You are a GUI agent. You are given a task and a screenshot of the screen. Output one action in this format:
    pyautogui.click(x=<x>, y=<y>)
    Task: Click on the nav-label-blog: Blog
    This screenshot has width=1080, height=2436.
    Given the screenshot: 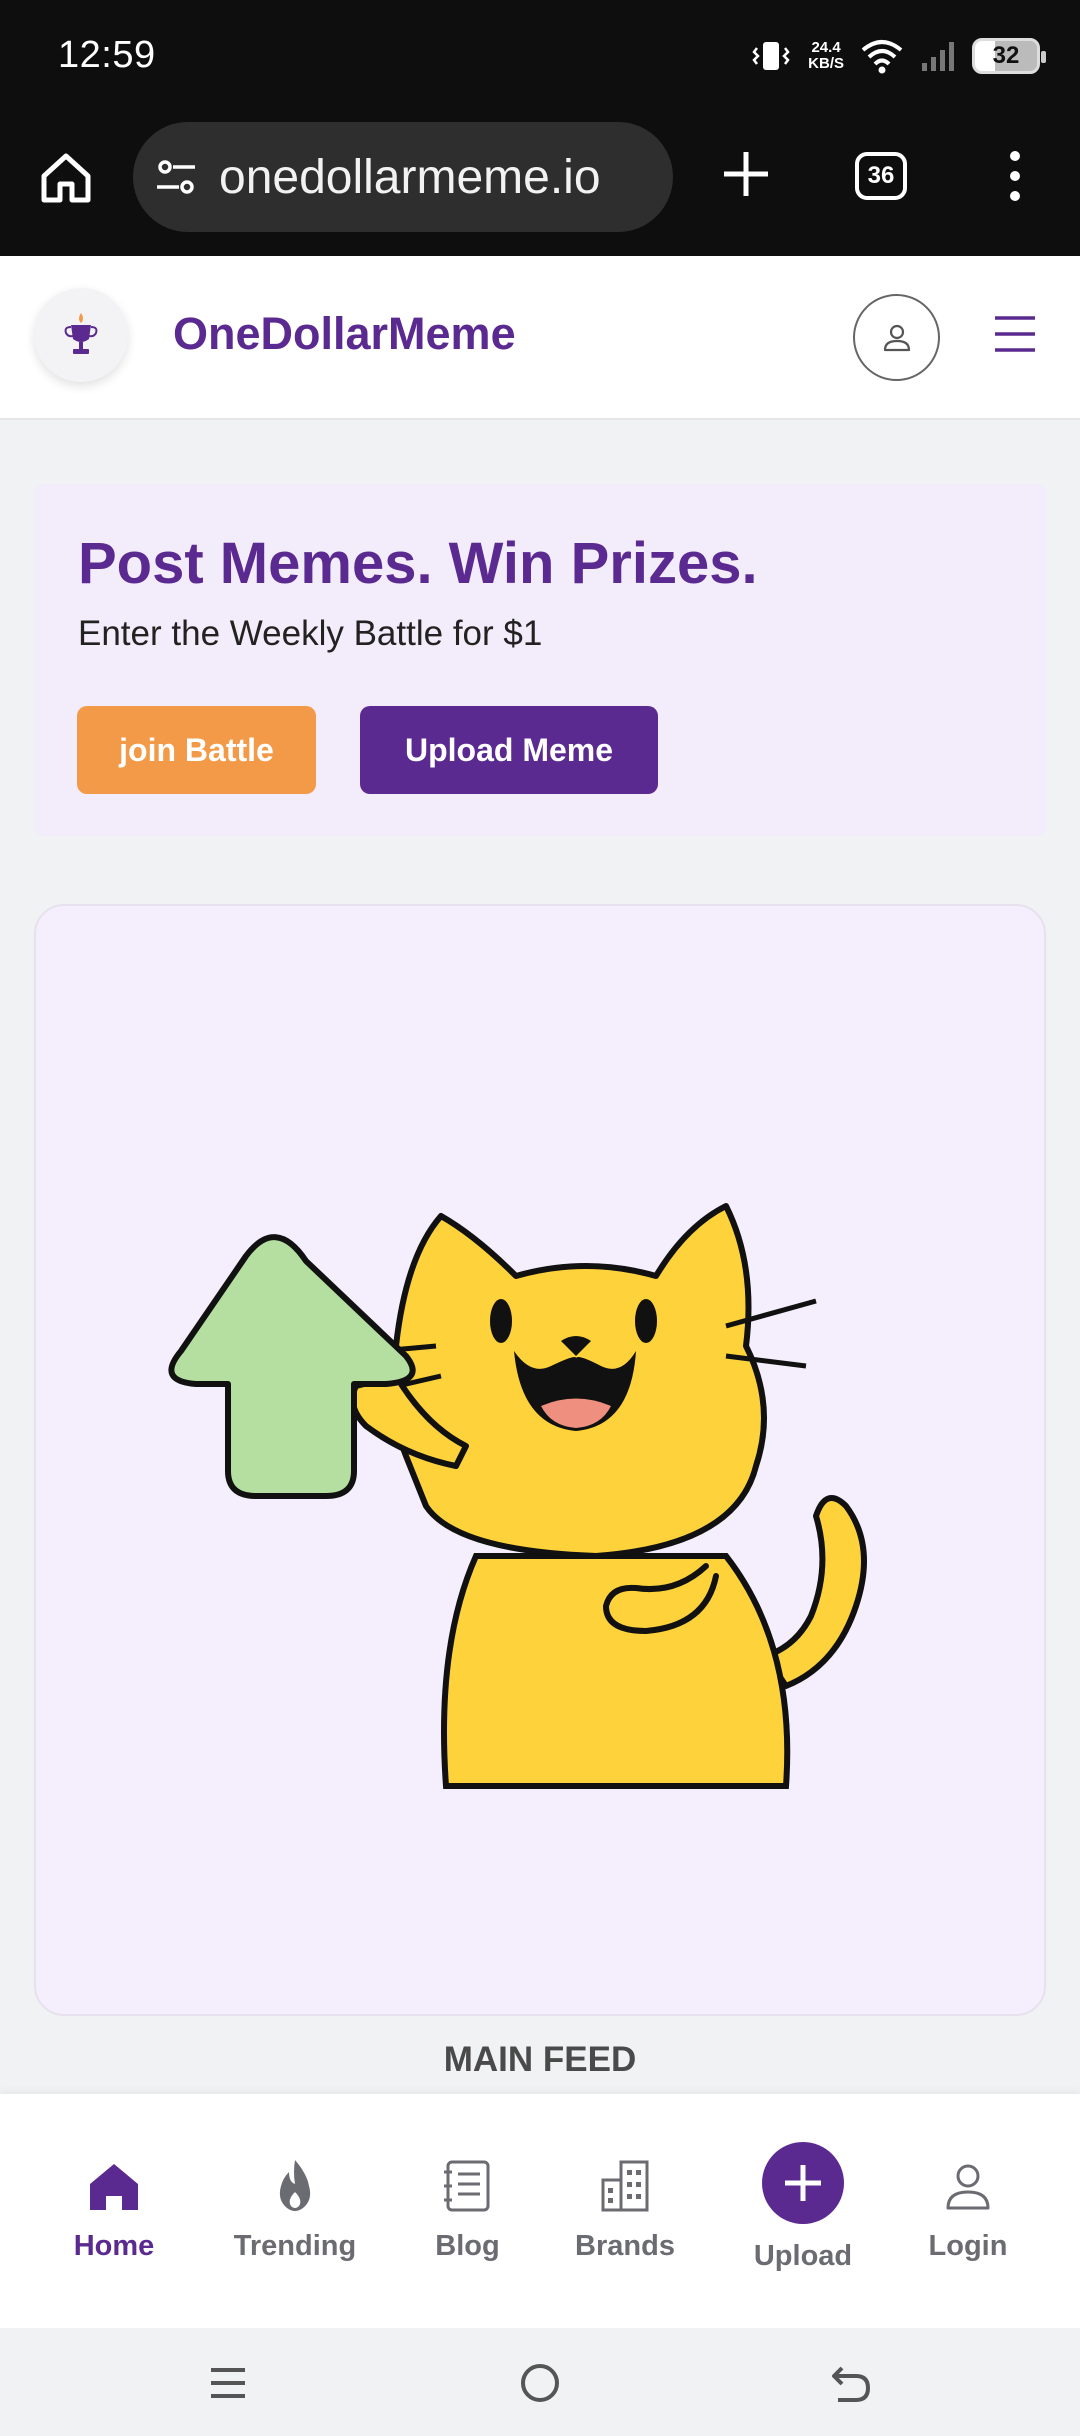 What is the action you would take?
    pyautogui.click(x=467, y=2246)
    